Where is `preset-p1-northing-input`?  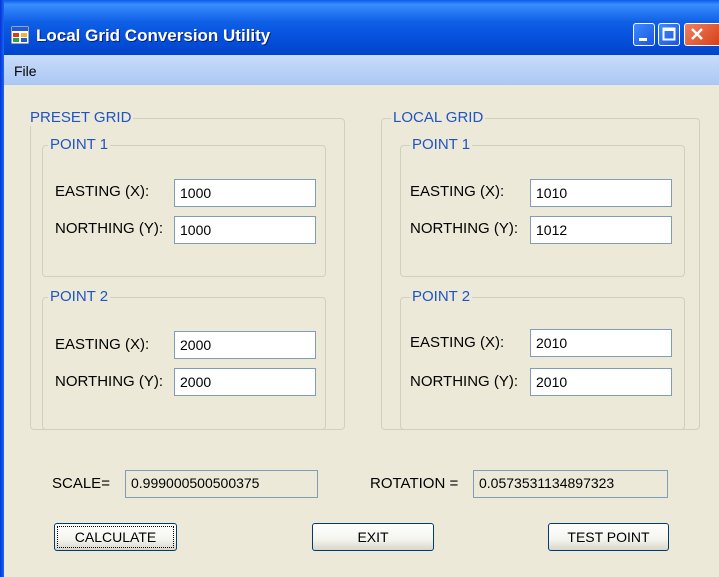
preset-p1-northing-input is located at coordinates (245, 230).